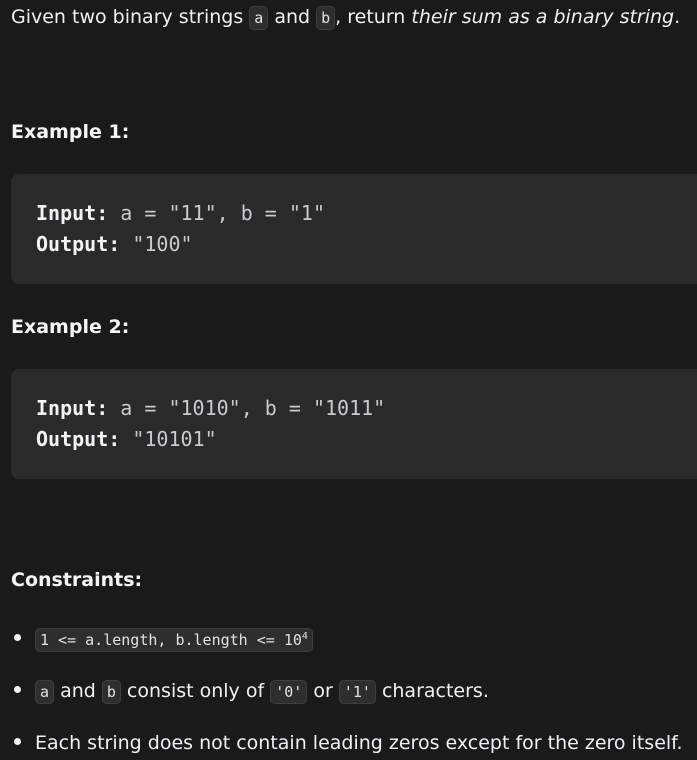 The height and width of the screenshot is (760, 697). I want to click on code-one: '1', so click(357, 692).